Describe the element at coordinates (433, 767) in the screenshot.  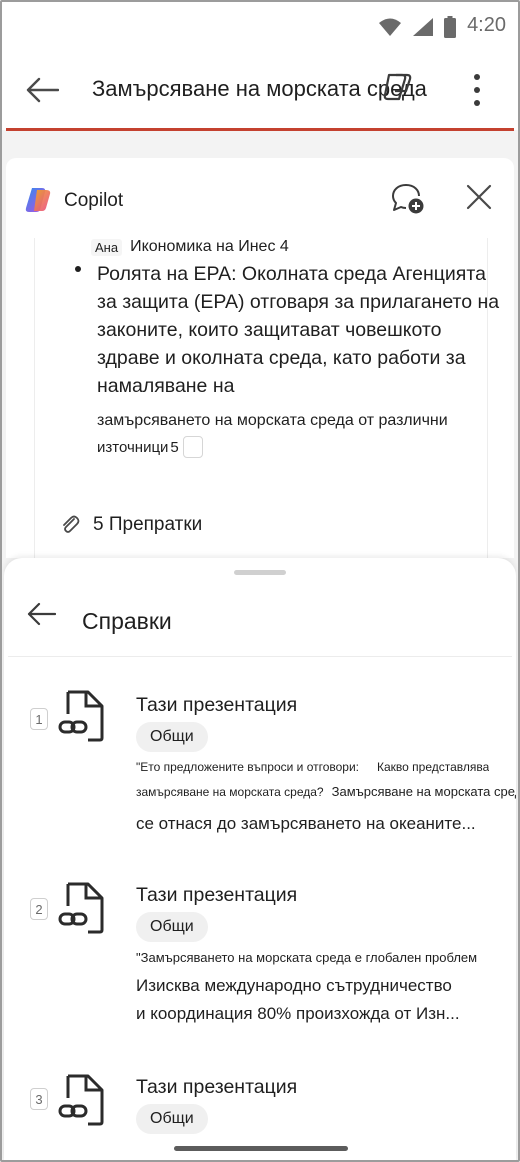
I see `snippet-text: Какво представлява` at that location.